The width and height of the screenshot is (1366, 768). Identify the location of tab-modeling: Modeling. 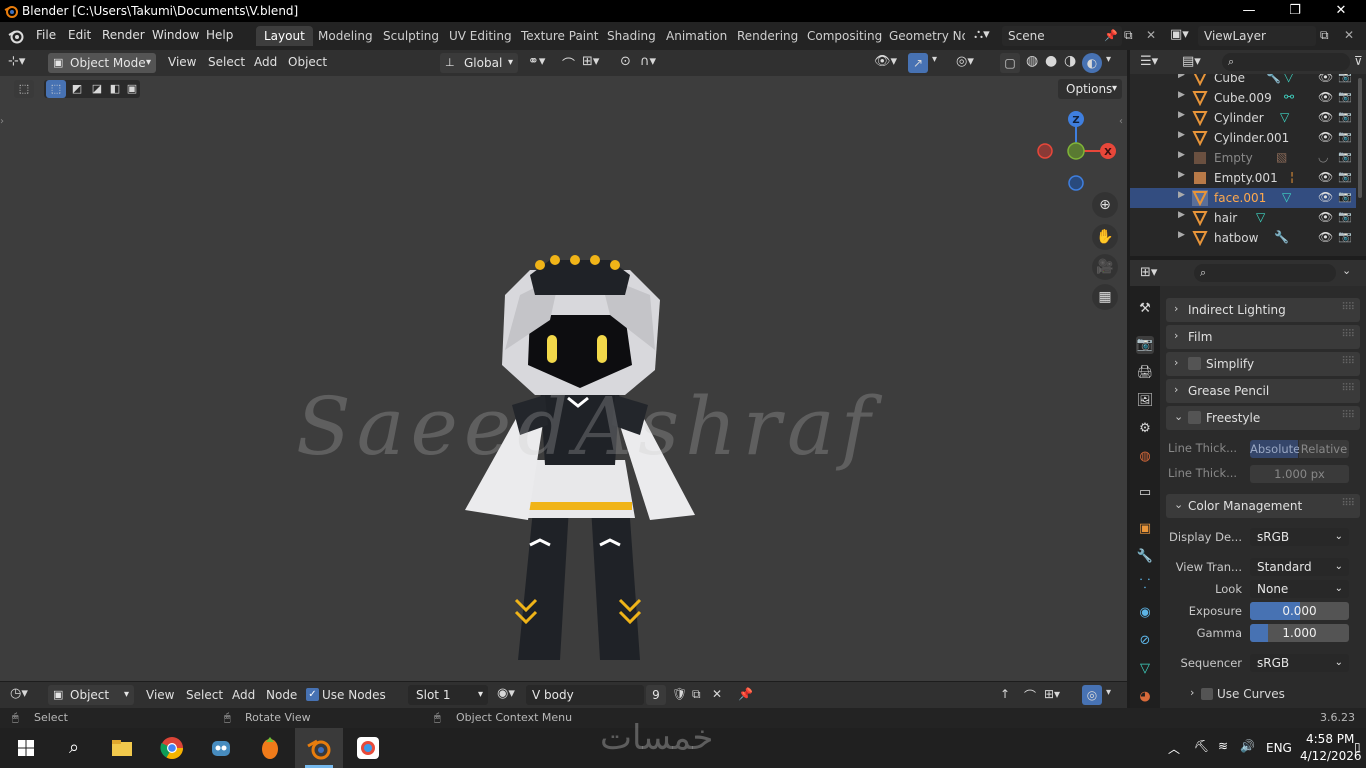
(345, 36).